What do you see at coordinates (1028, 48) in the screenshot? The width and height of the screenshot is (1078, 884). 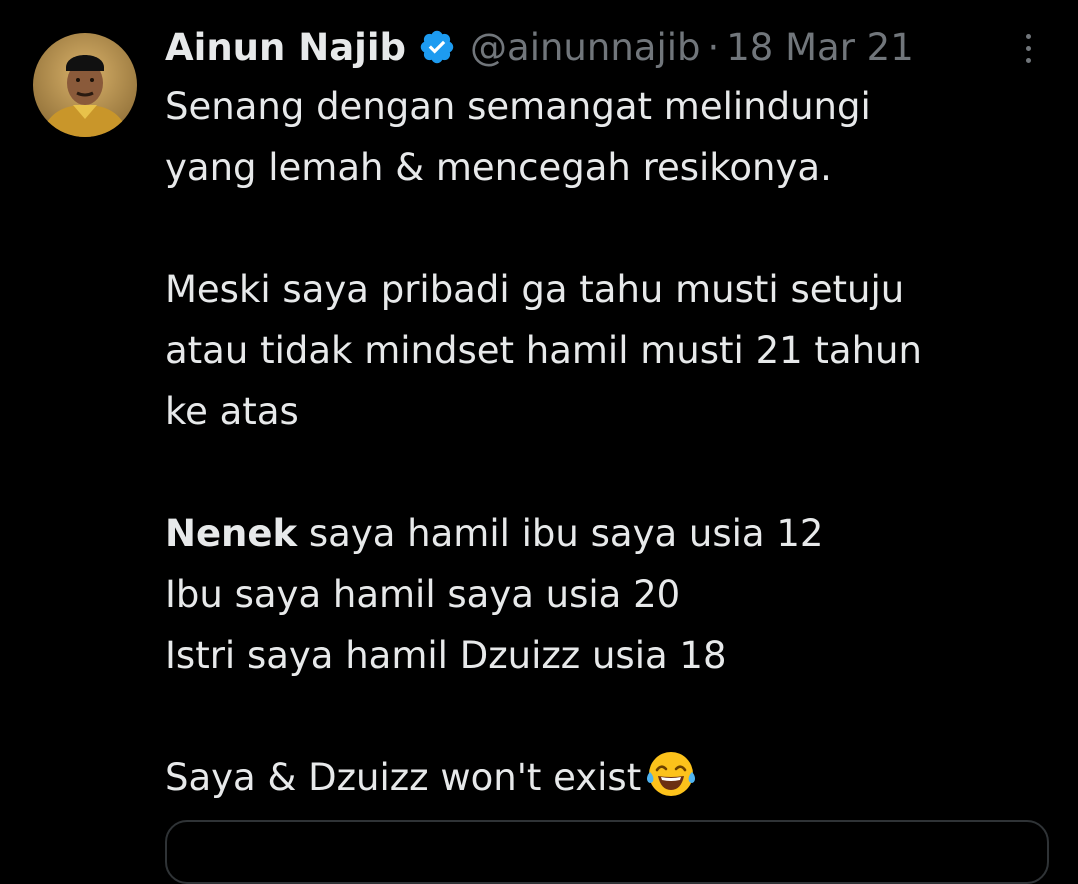 I see `more-options-icon` at bounding box center [1028, 48].